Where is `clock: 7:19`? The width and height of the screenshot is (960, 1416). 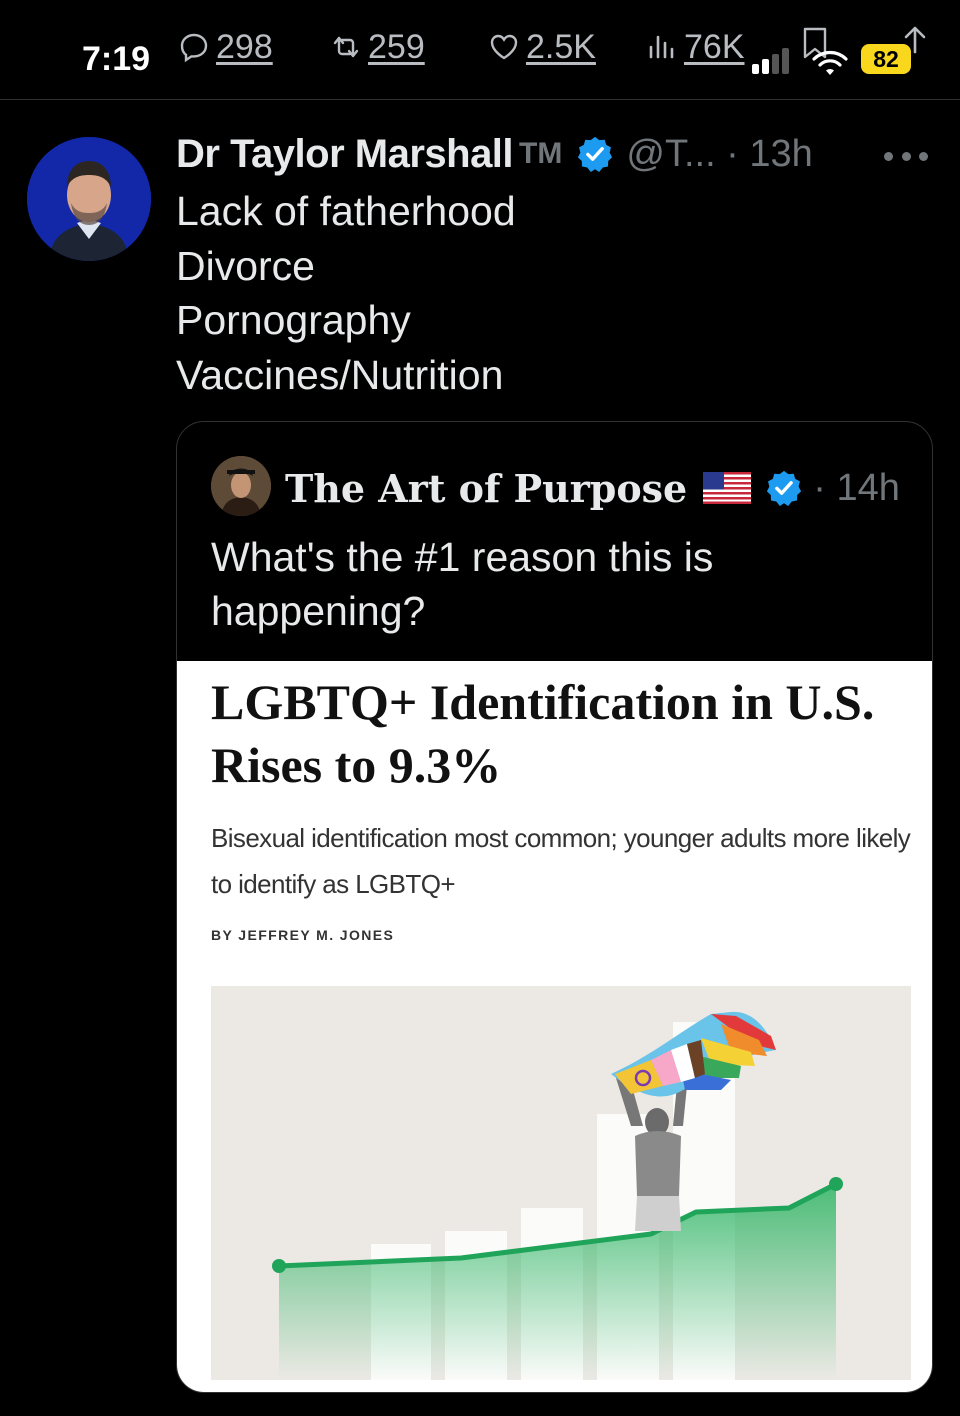 clock: 7:19 is located at coordinates (116, 59).